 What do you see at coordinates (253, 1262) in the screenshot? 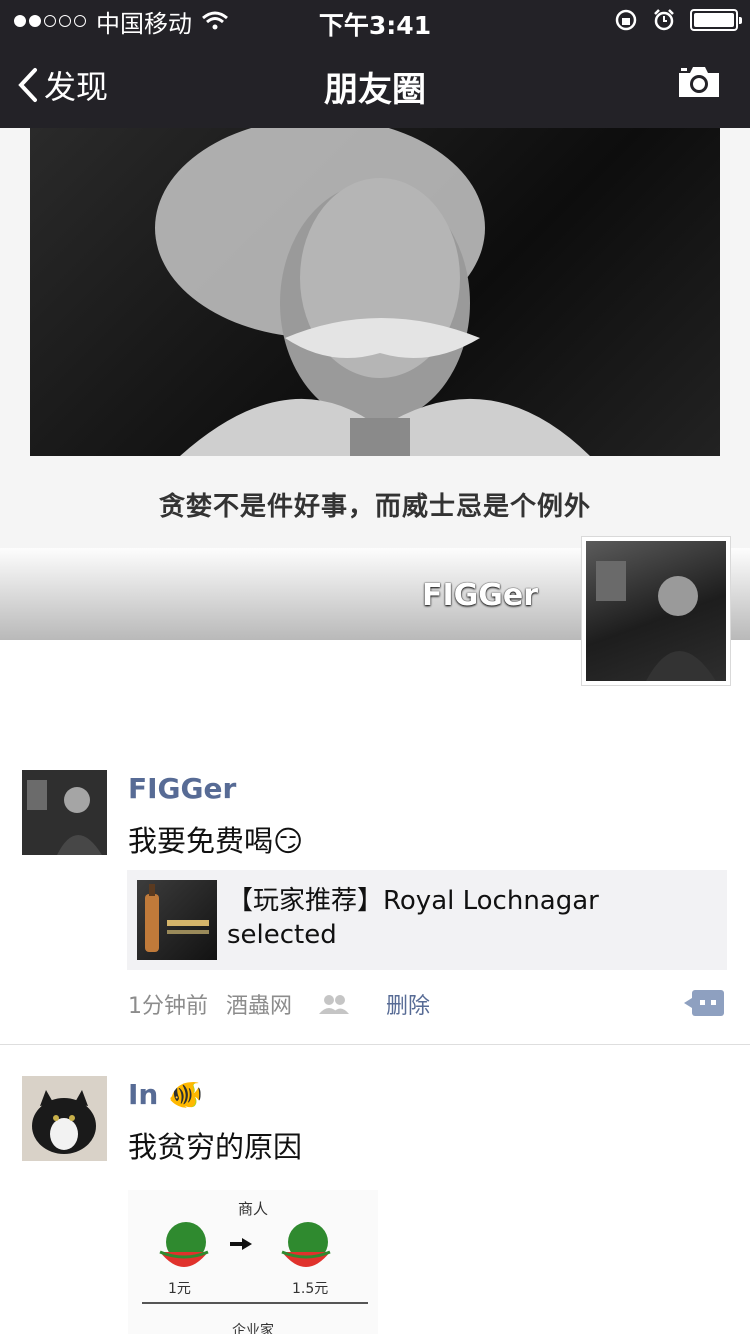
I see `post-image: 商人 1元 1.5元 企业家` at bounding box center [253, 1262].